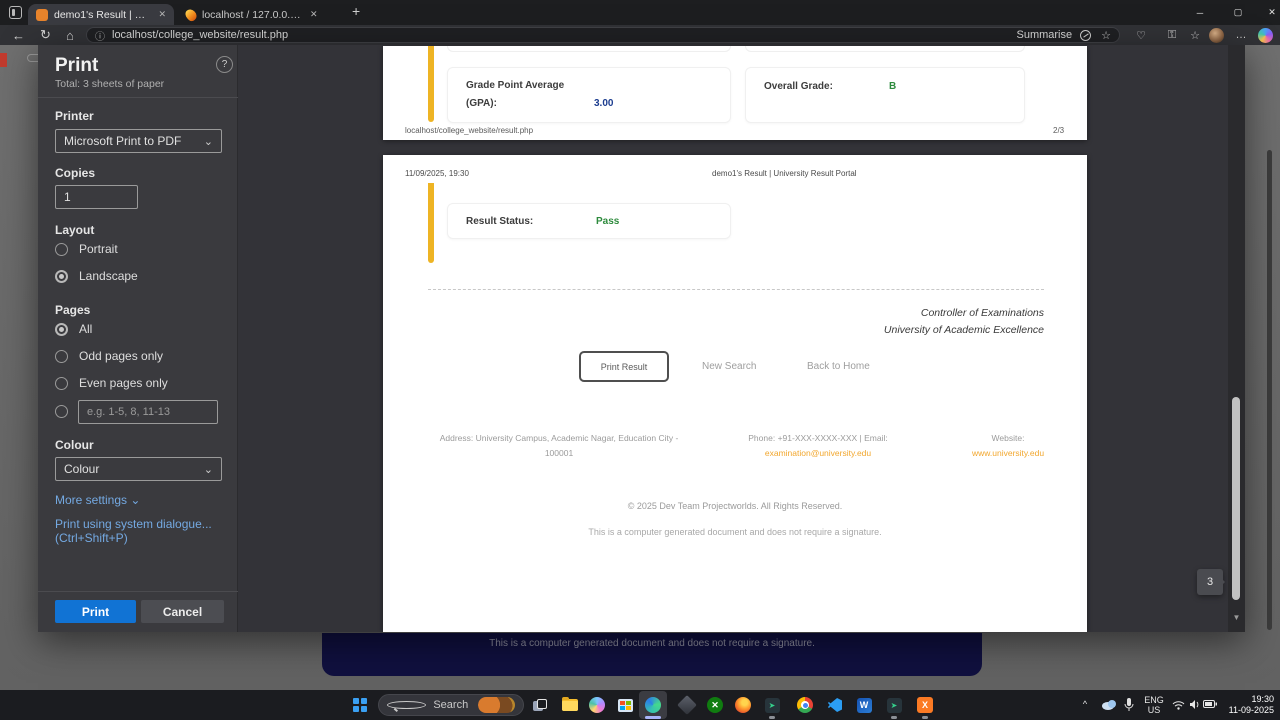 This screenshot has height=720, width=1280. Describe the element at coordinates (1109, 704) in the screenshot. I see `weather-cloud-icon` at that location.